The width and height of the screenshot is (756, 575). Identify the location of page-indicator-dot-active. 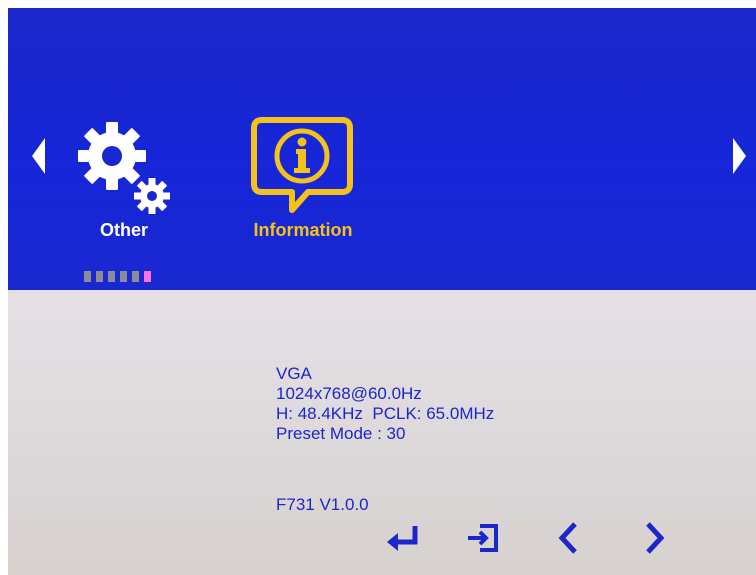
(147, 276).